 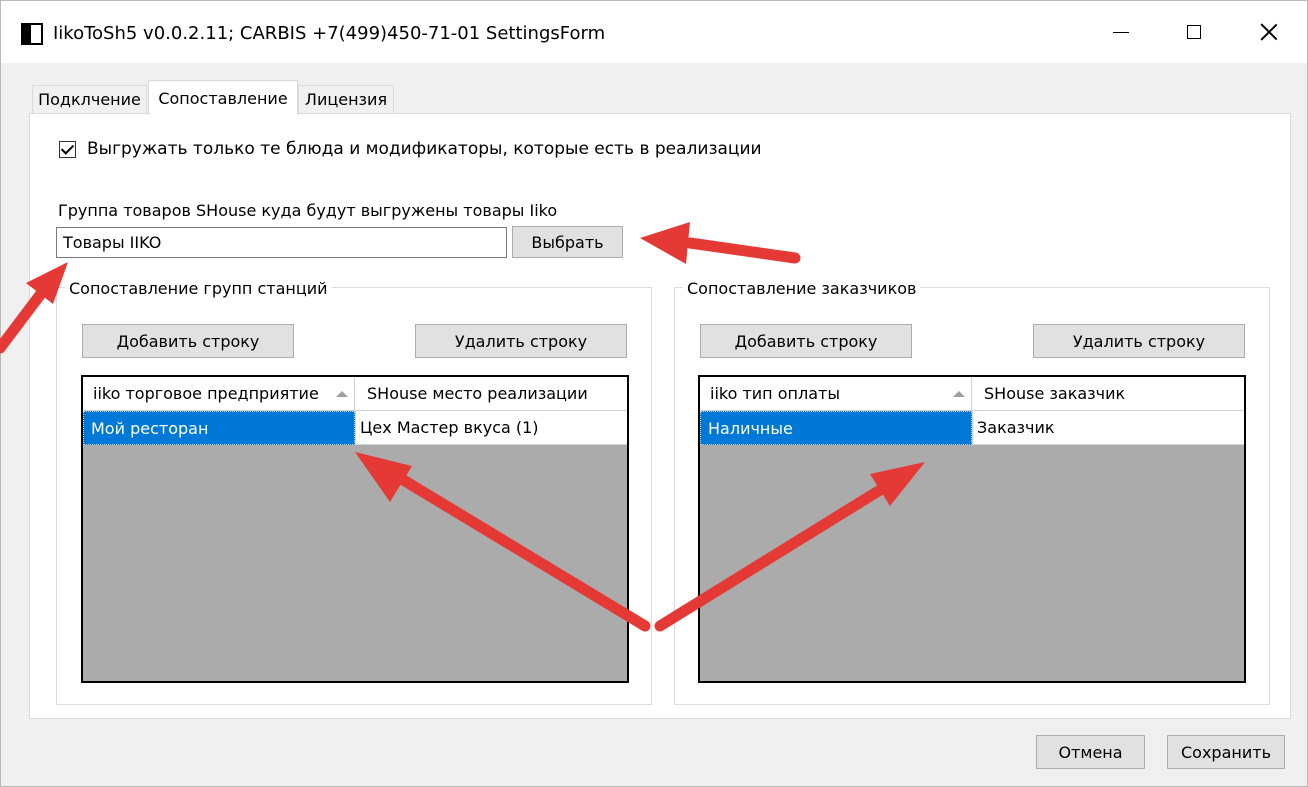 I want to click on close-icon, so click(x=1269, y=32).